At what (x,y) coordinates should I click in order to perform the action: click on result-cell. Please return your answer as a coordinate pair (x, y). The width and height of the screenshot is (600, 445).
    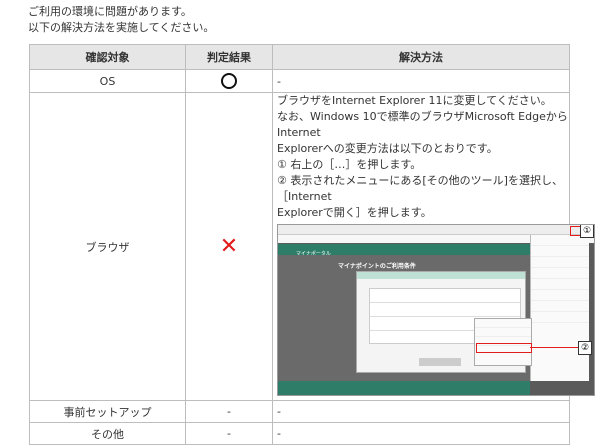
    Looking at the image, I should click on (229, 81).